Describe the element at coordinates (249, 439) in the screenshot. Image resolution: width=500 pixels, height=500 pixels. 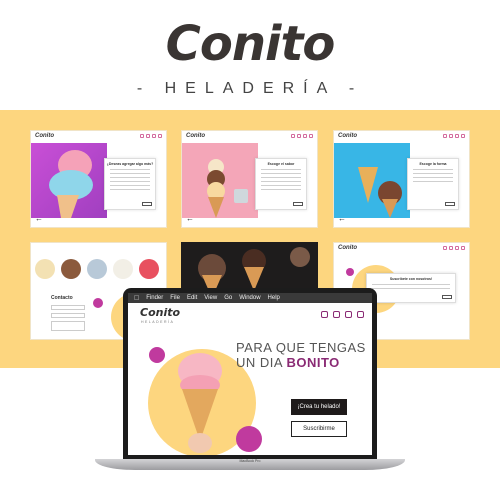
I see `hero-dot-bottom` at that location.